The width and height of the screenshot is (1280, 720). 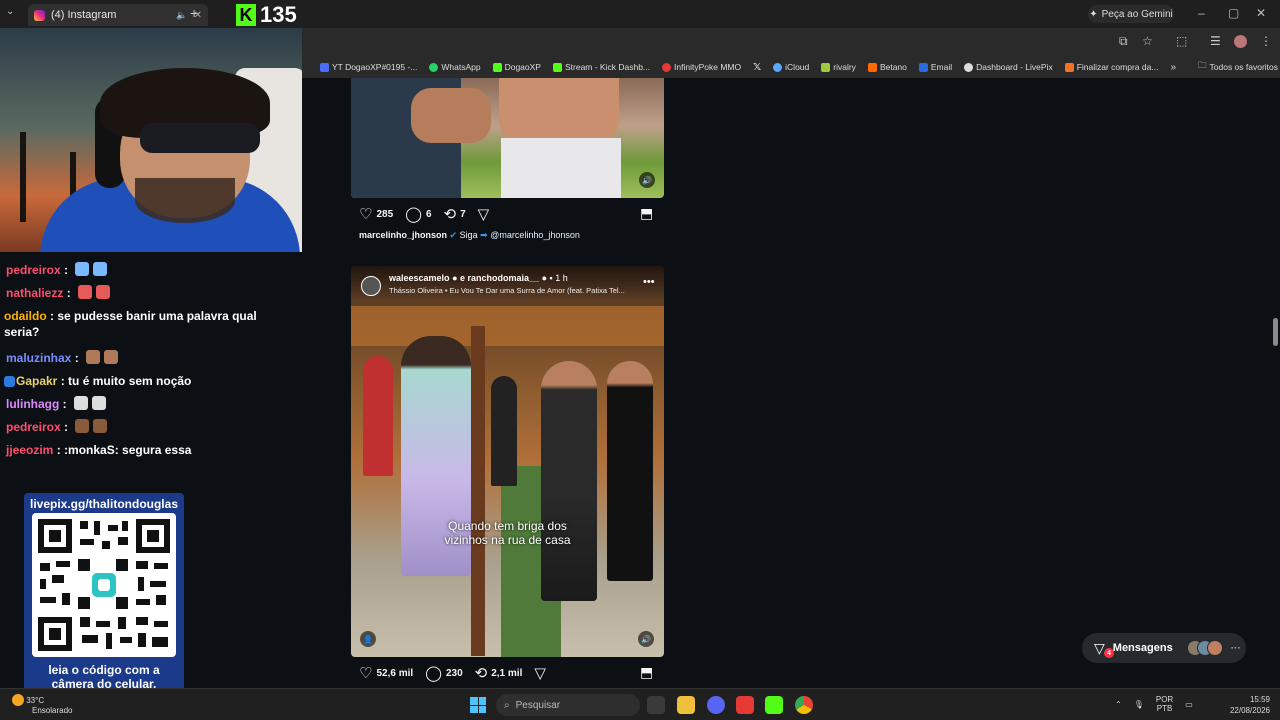 What do you see at coordinates (1189, 704) in the screenshot?
I see `network-icon: ▭` at bounding box center [1189, 704].